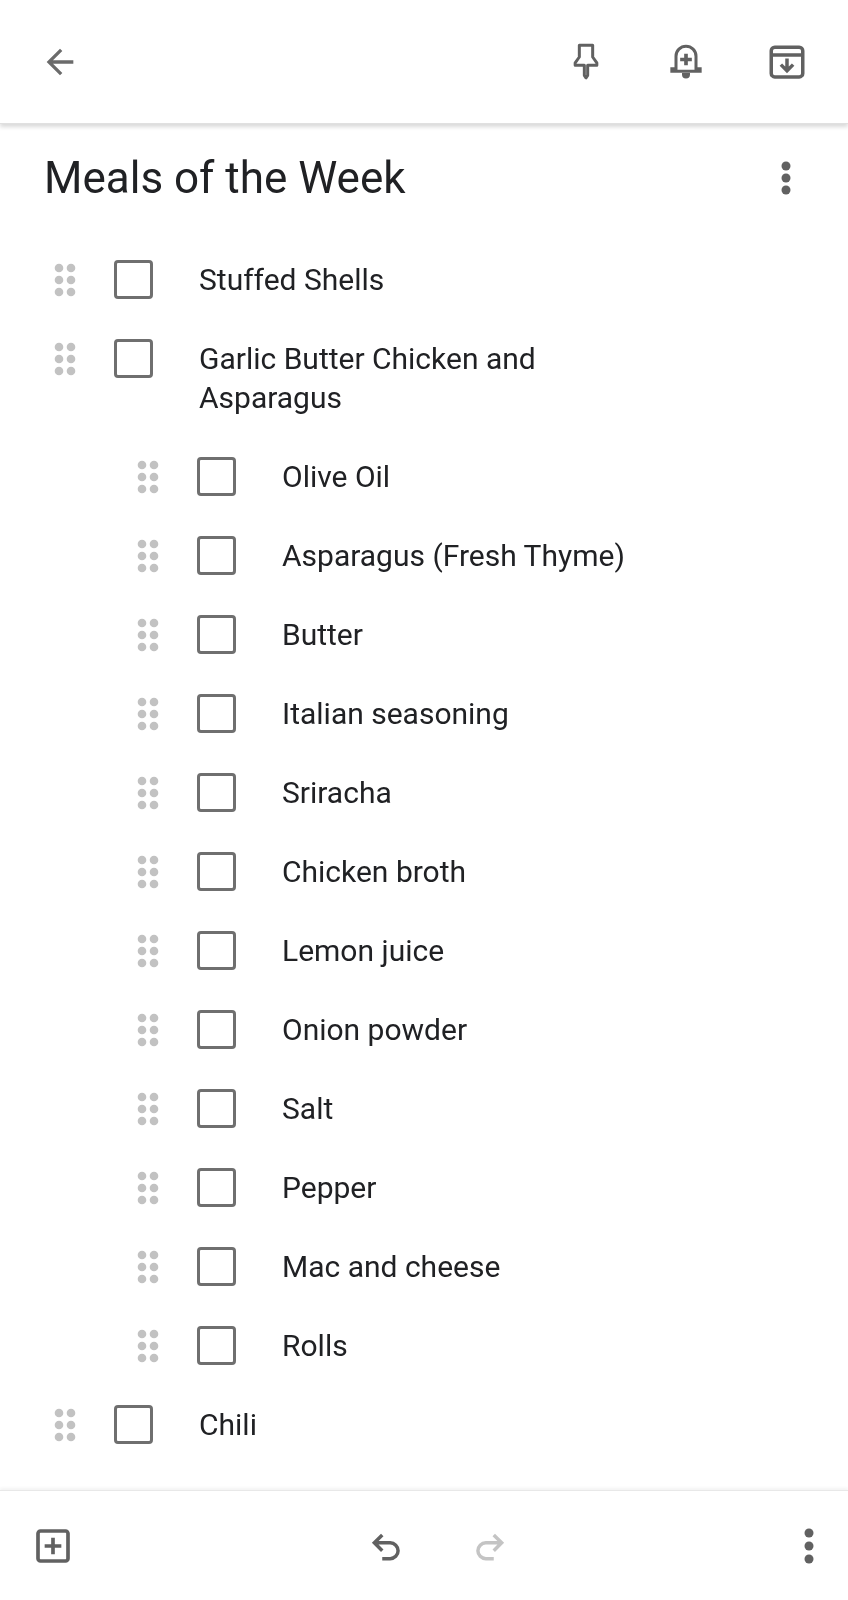 This screenshot has height=1600, width=848. What do you see at coordinates (492, 1266) in the screenshot?
I see `list-item-text: Mac and cheese` at bounding box center [492, 1266].